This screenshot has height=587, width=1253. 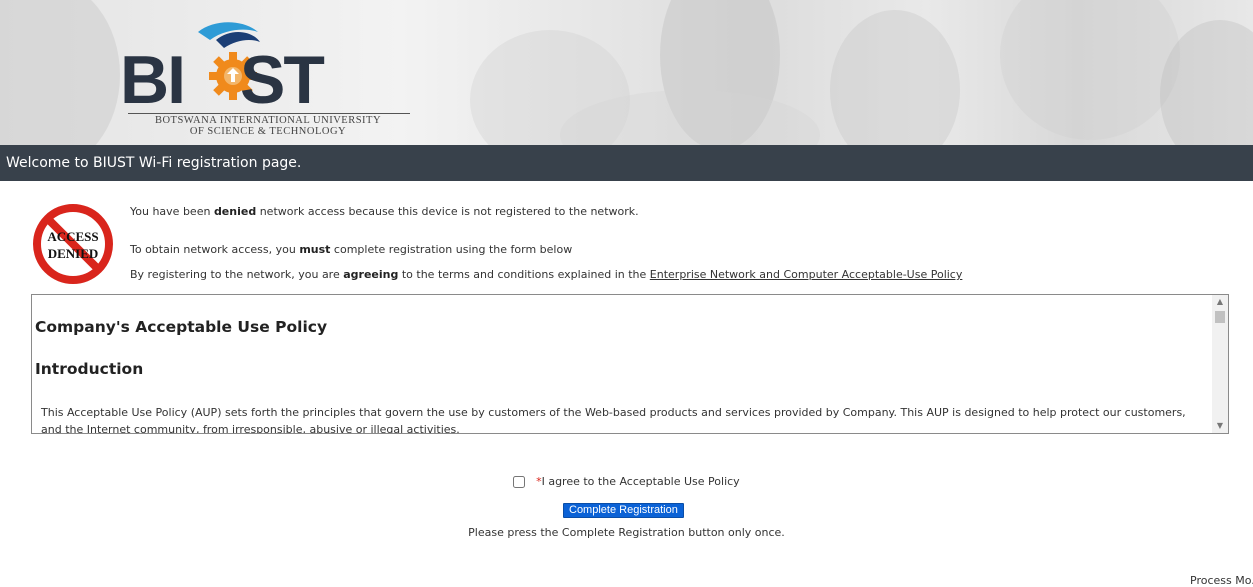 What do you see at coordinates (1220, 302) in the screenshot?
I see `scroll-up-icon: ▲` at bounding box center [1220, 302].